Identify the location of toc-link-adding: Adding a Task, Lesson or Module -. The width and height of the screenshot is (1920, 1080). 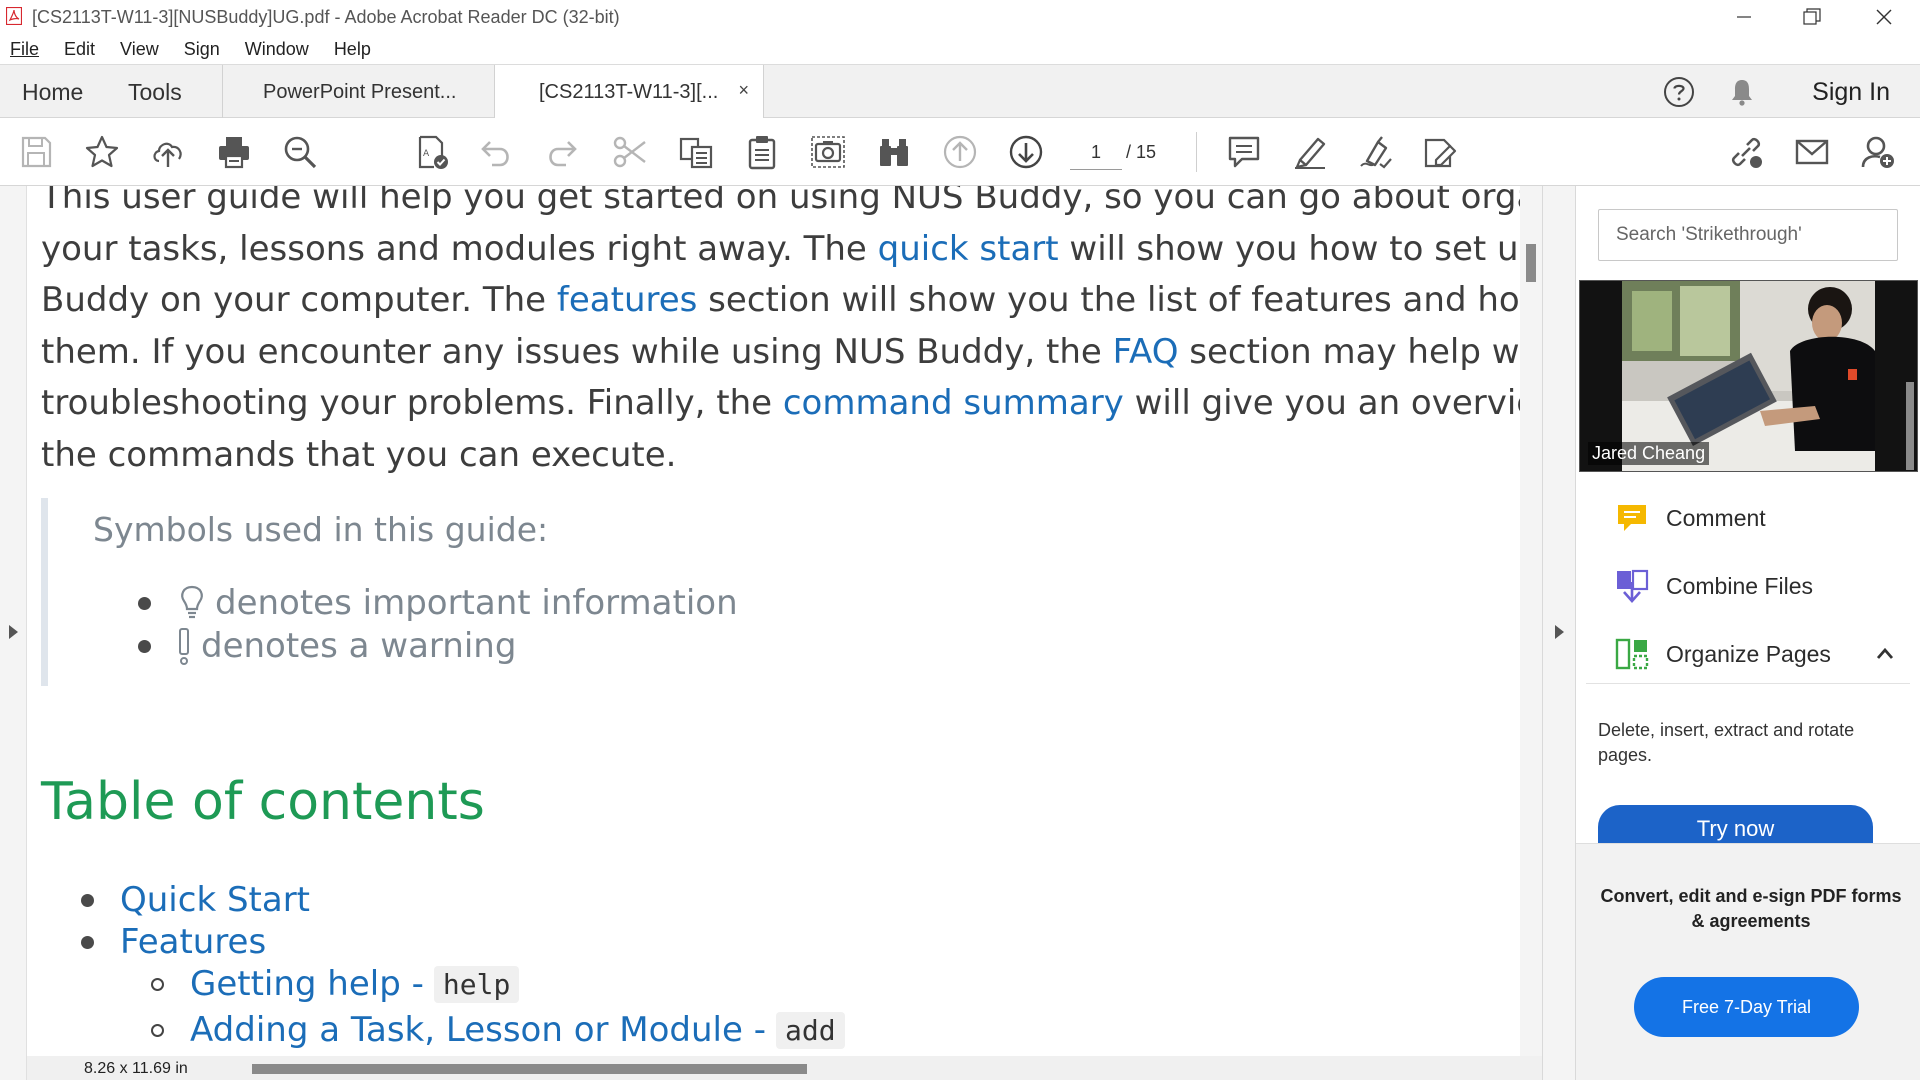
(478, 1030).